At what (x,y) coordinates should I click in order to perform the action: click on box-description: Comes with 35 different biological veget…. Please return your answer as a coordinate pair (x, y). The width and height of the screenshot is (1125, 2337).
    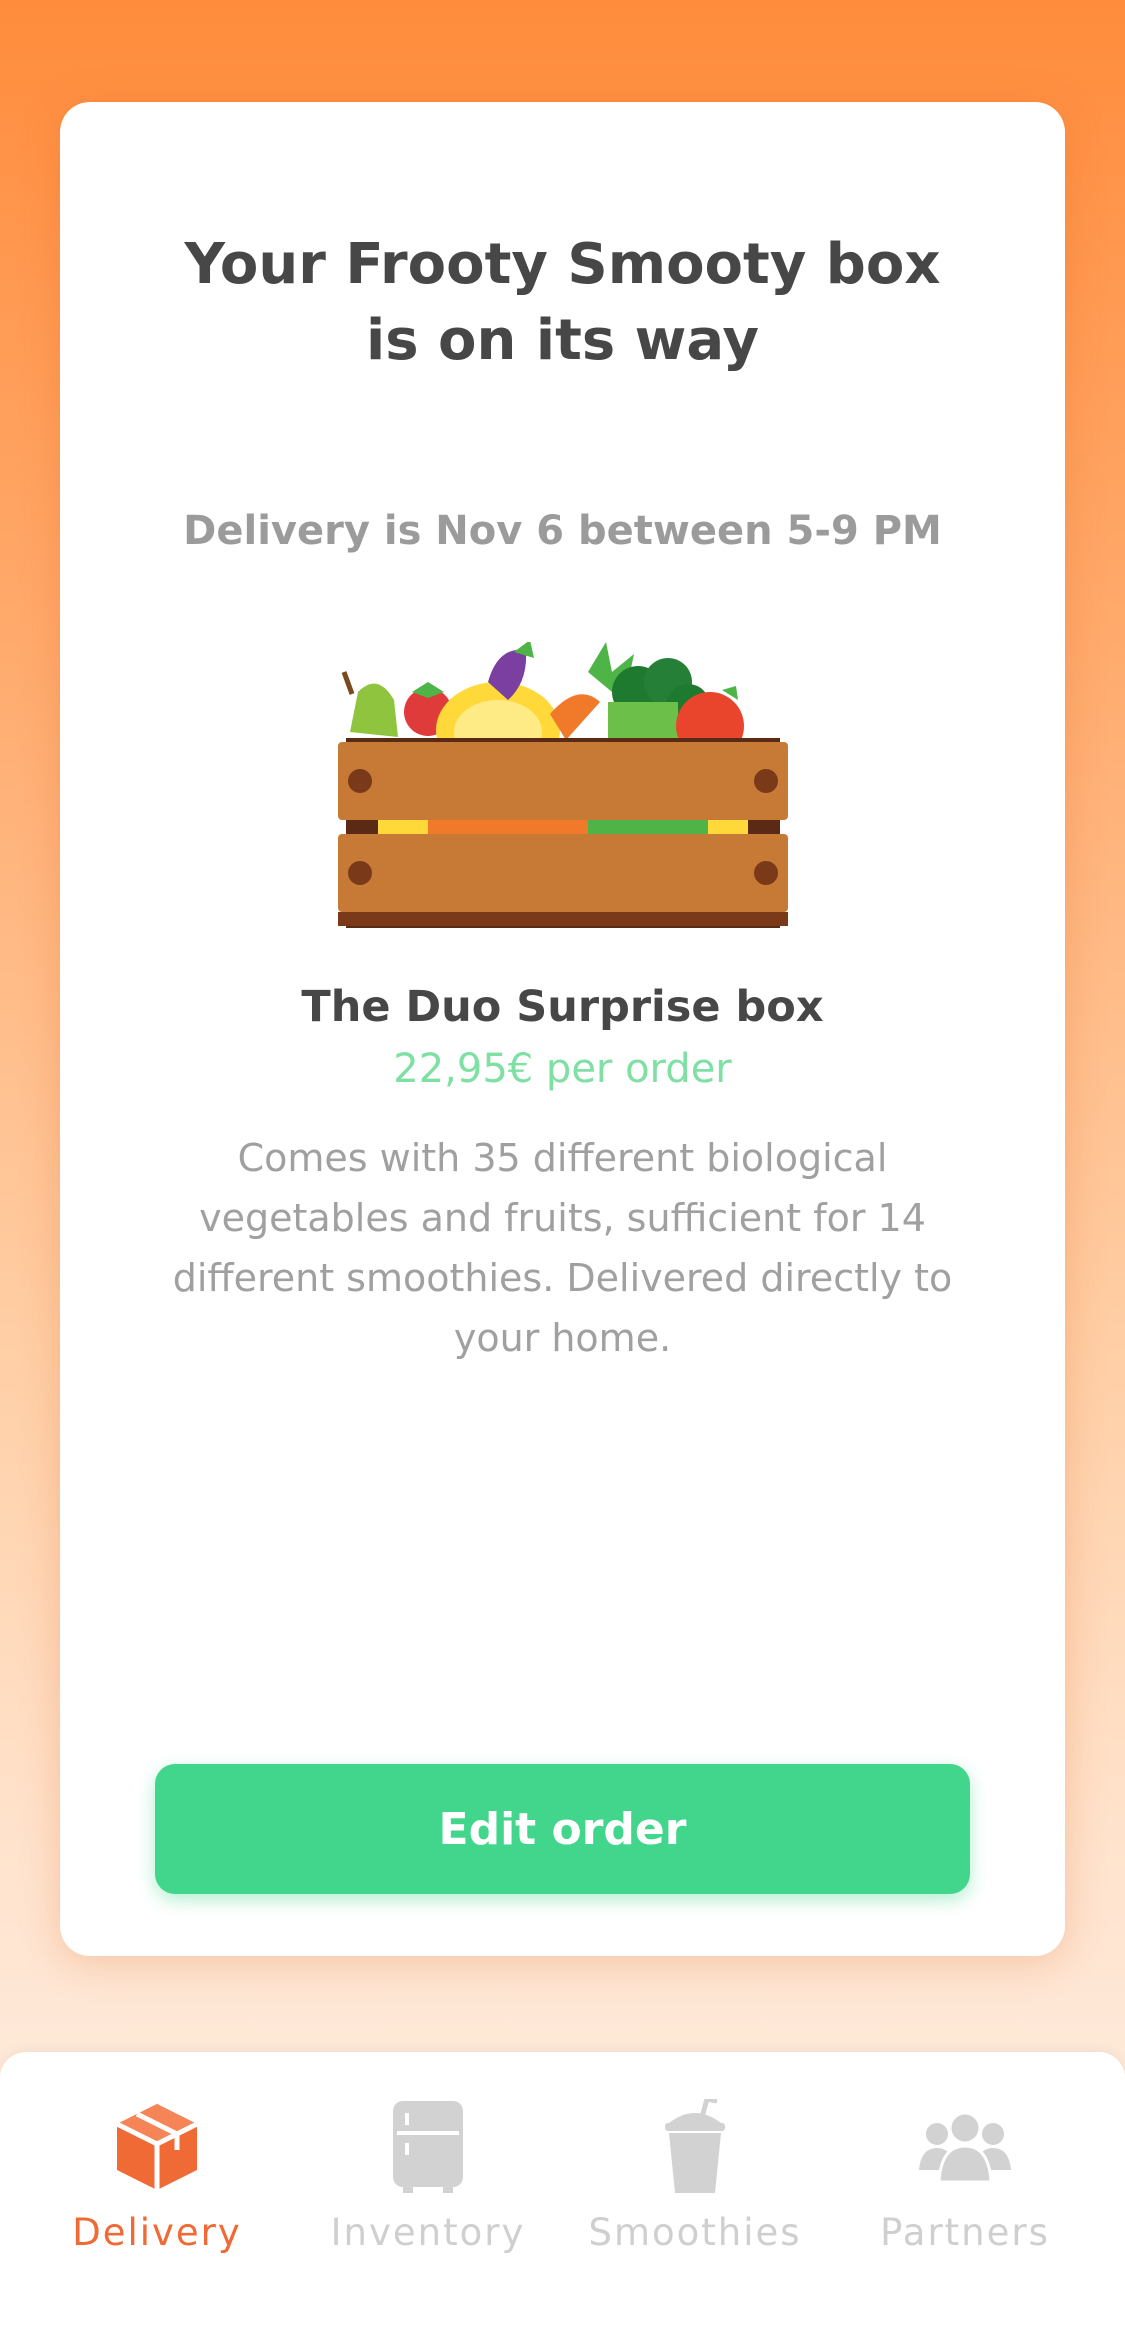
    Looking at the image, I should click on (562, 1248).